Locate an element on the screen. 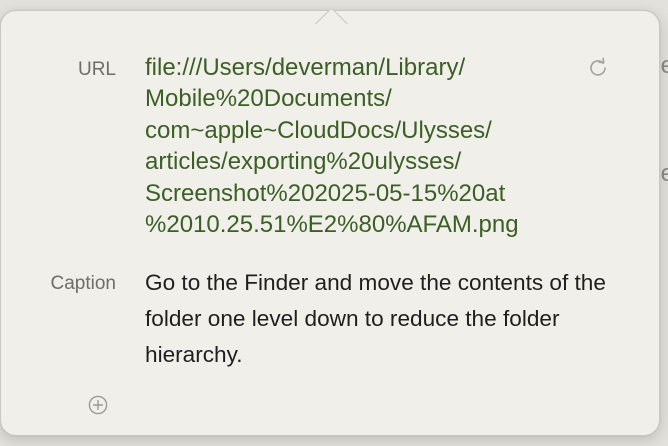 Image resolution: width=668 pixels, height=446 pixels. url-line: Screenshot%202025-05-15%20at is located at coordinates (325, 193).